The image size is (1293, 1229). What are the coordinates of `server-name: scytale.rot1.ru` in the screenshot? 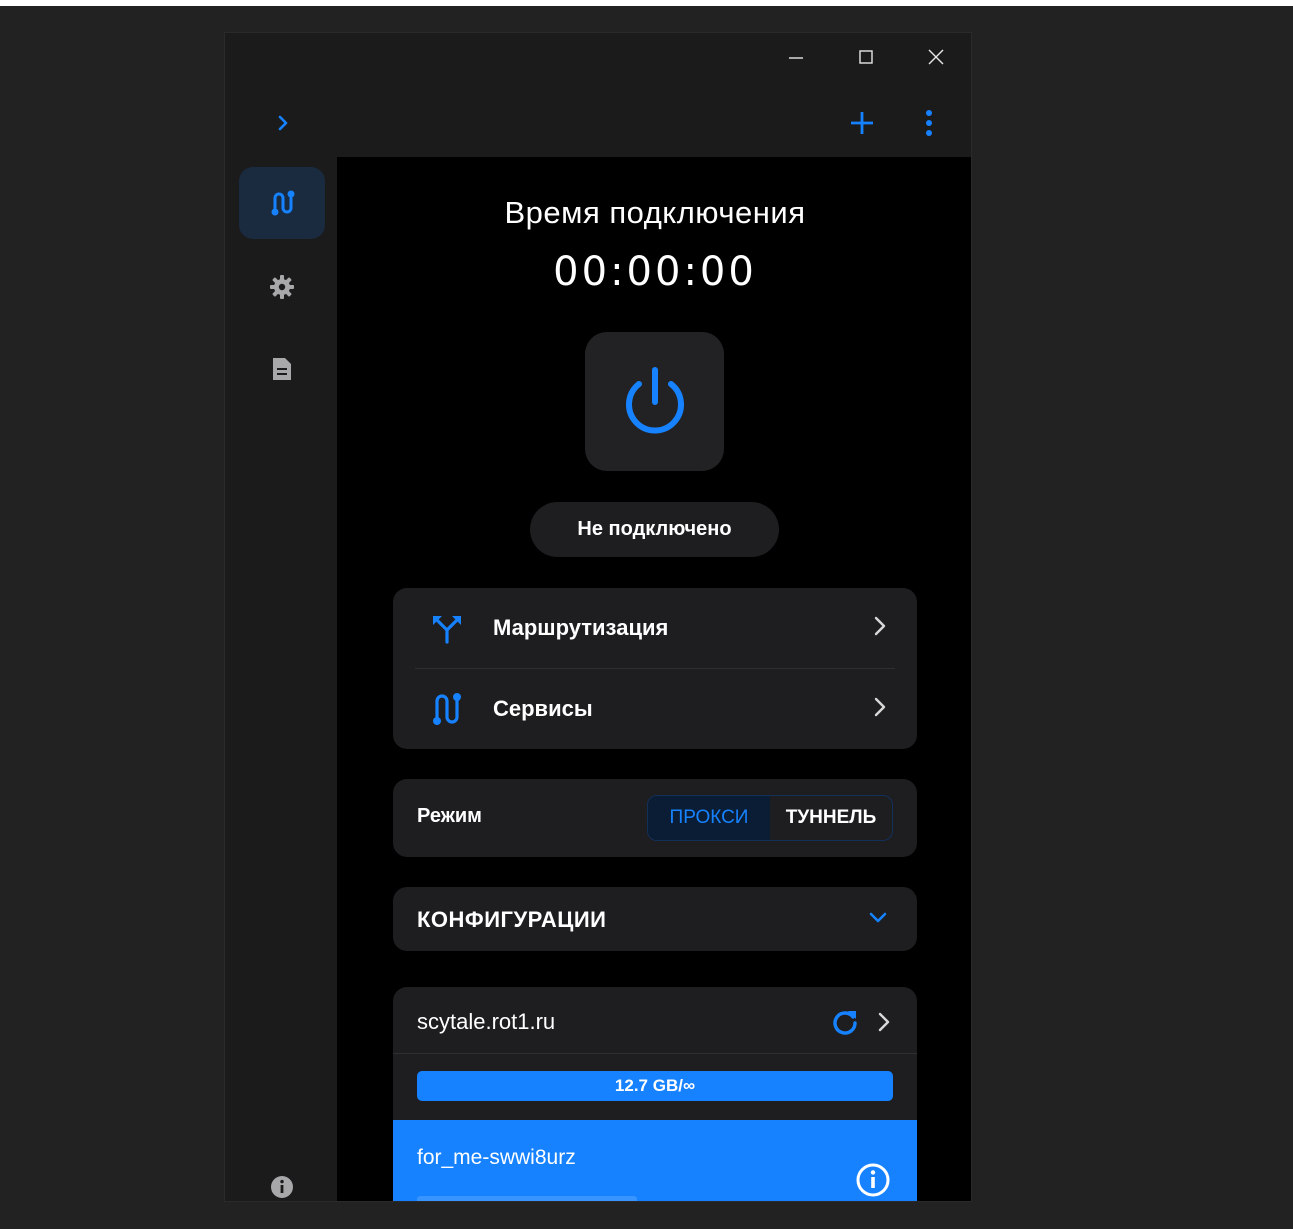 It's located at (486, 1021).